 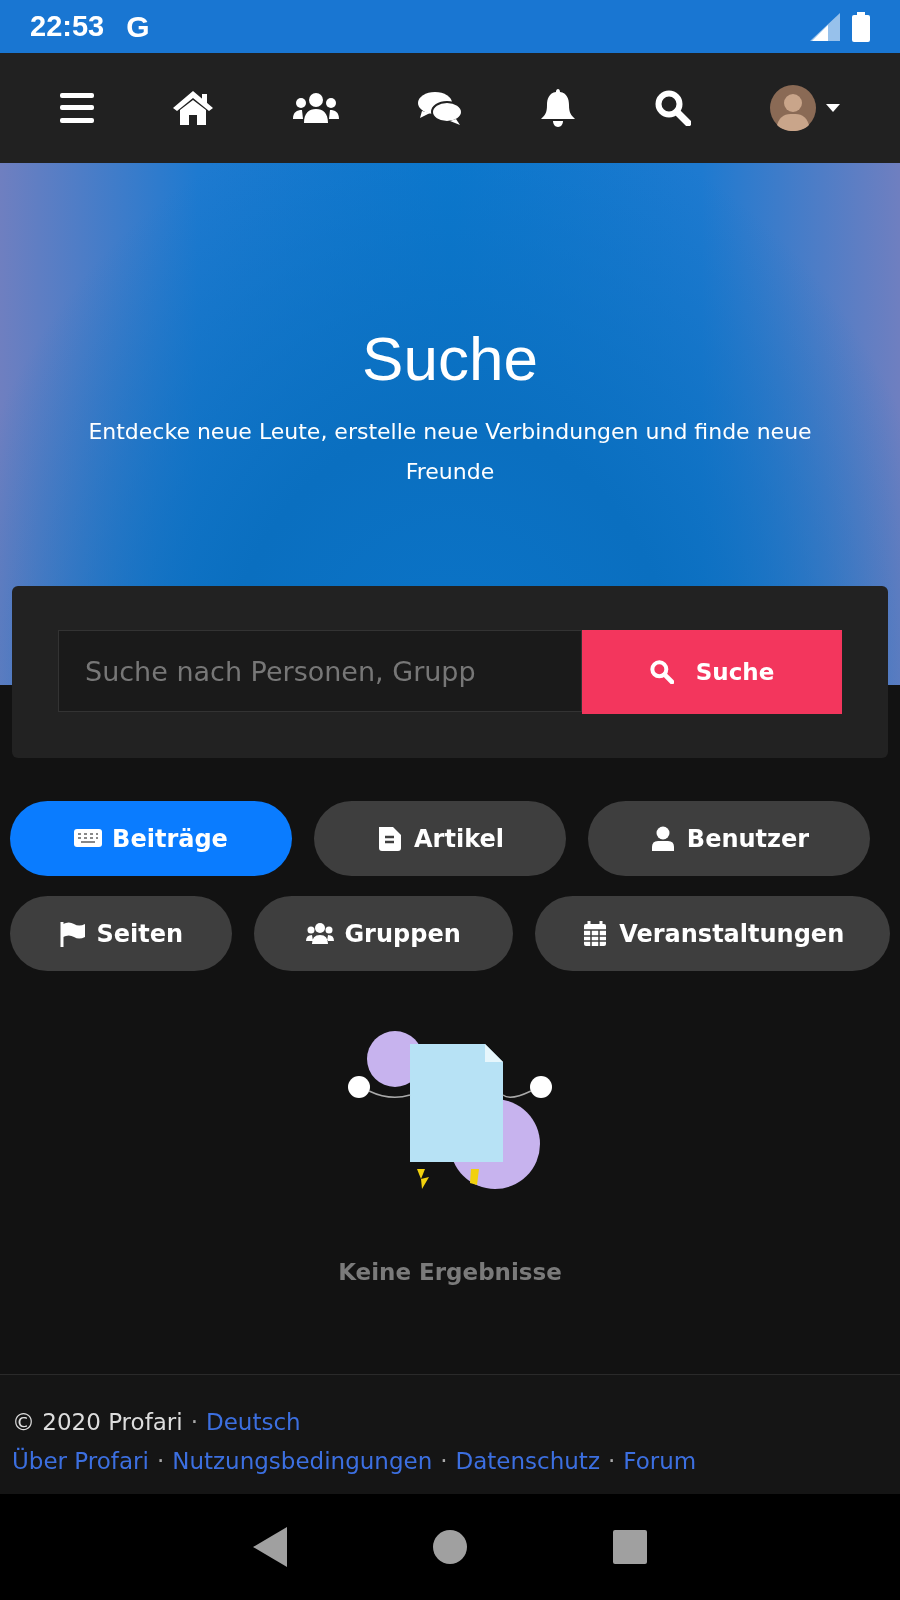 What do you see at coordinates (121, 933) in the screenshot?
I see `filter-tab: Seiten` at bounding box center [121, 933].